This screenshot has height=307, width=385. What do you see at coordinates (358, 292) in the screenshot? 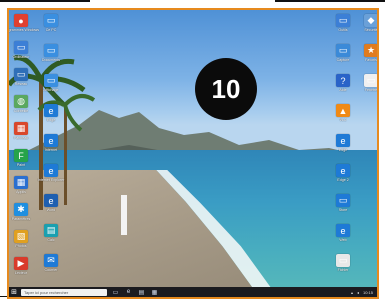
I see `volume-tray-icon: ◂` at bounding box center [358, 292].